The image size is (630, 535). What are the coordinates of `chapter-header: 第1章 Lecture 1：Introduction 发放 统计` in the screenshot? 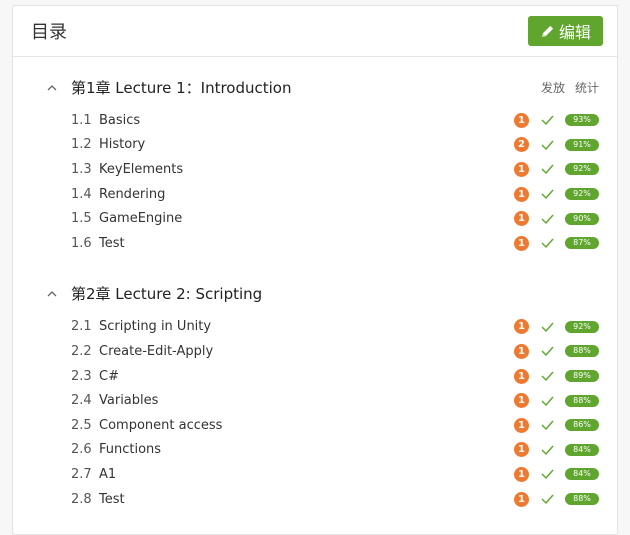 It's located at (323, 87).